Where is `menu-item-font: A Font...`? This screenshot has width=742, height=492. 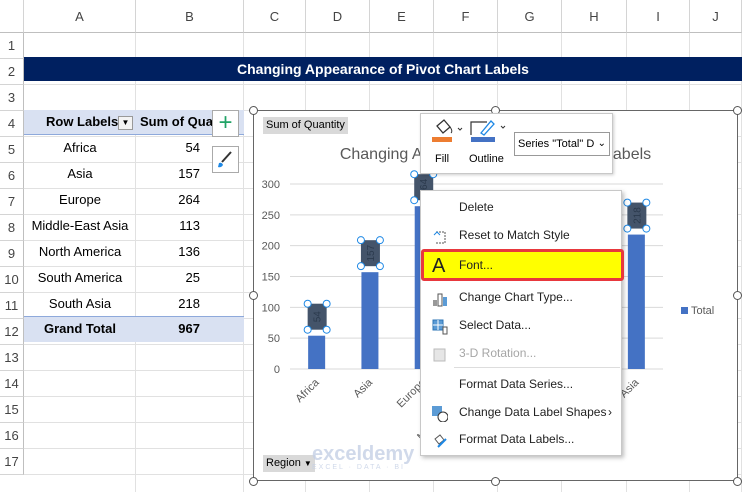
menu-item-font: A Font... is located at coordinates (521, 265).